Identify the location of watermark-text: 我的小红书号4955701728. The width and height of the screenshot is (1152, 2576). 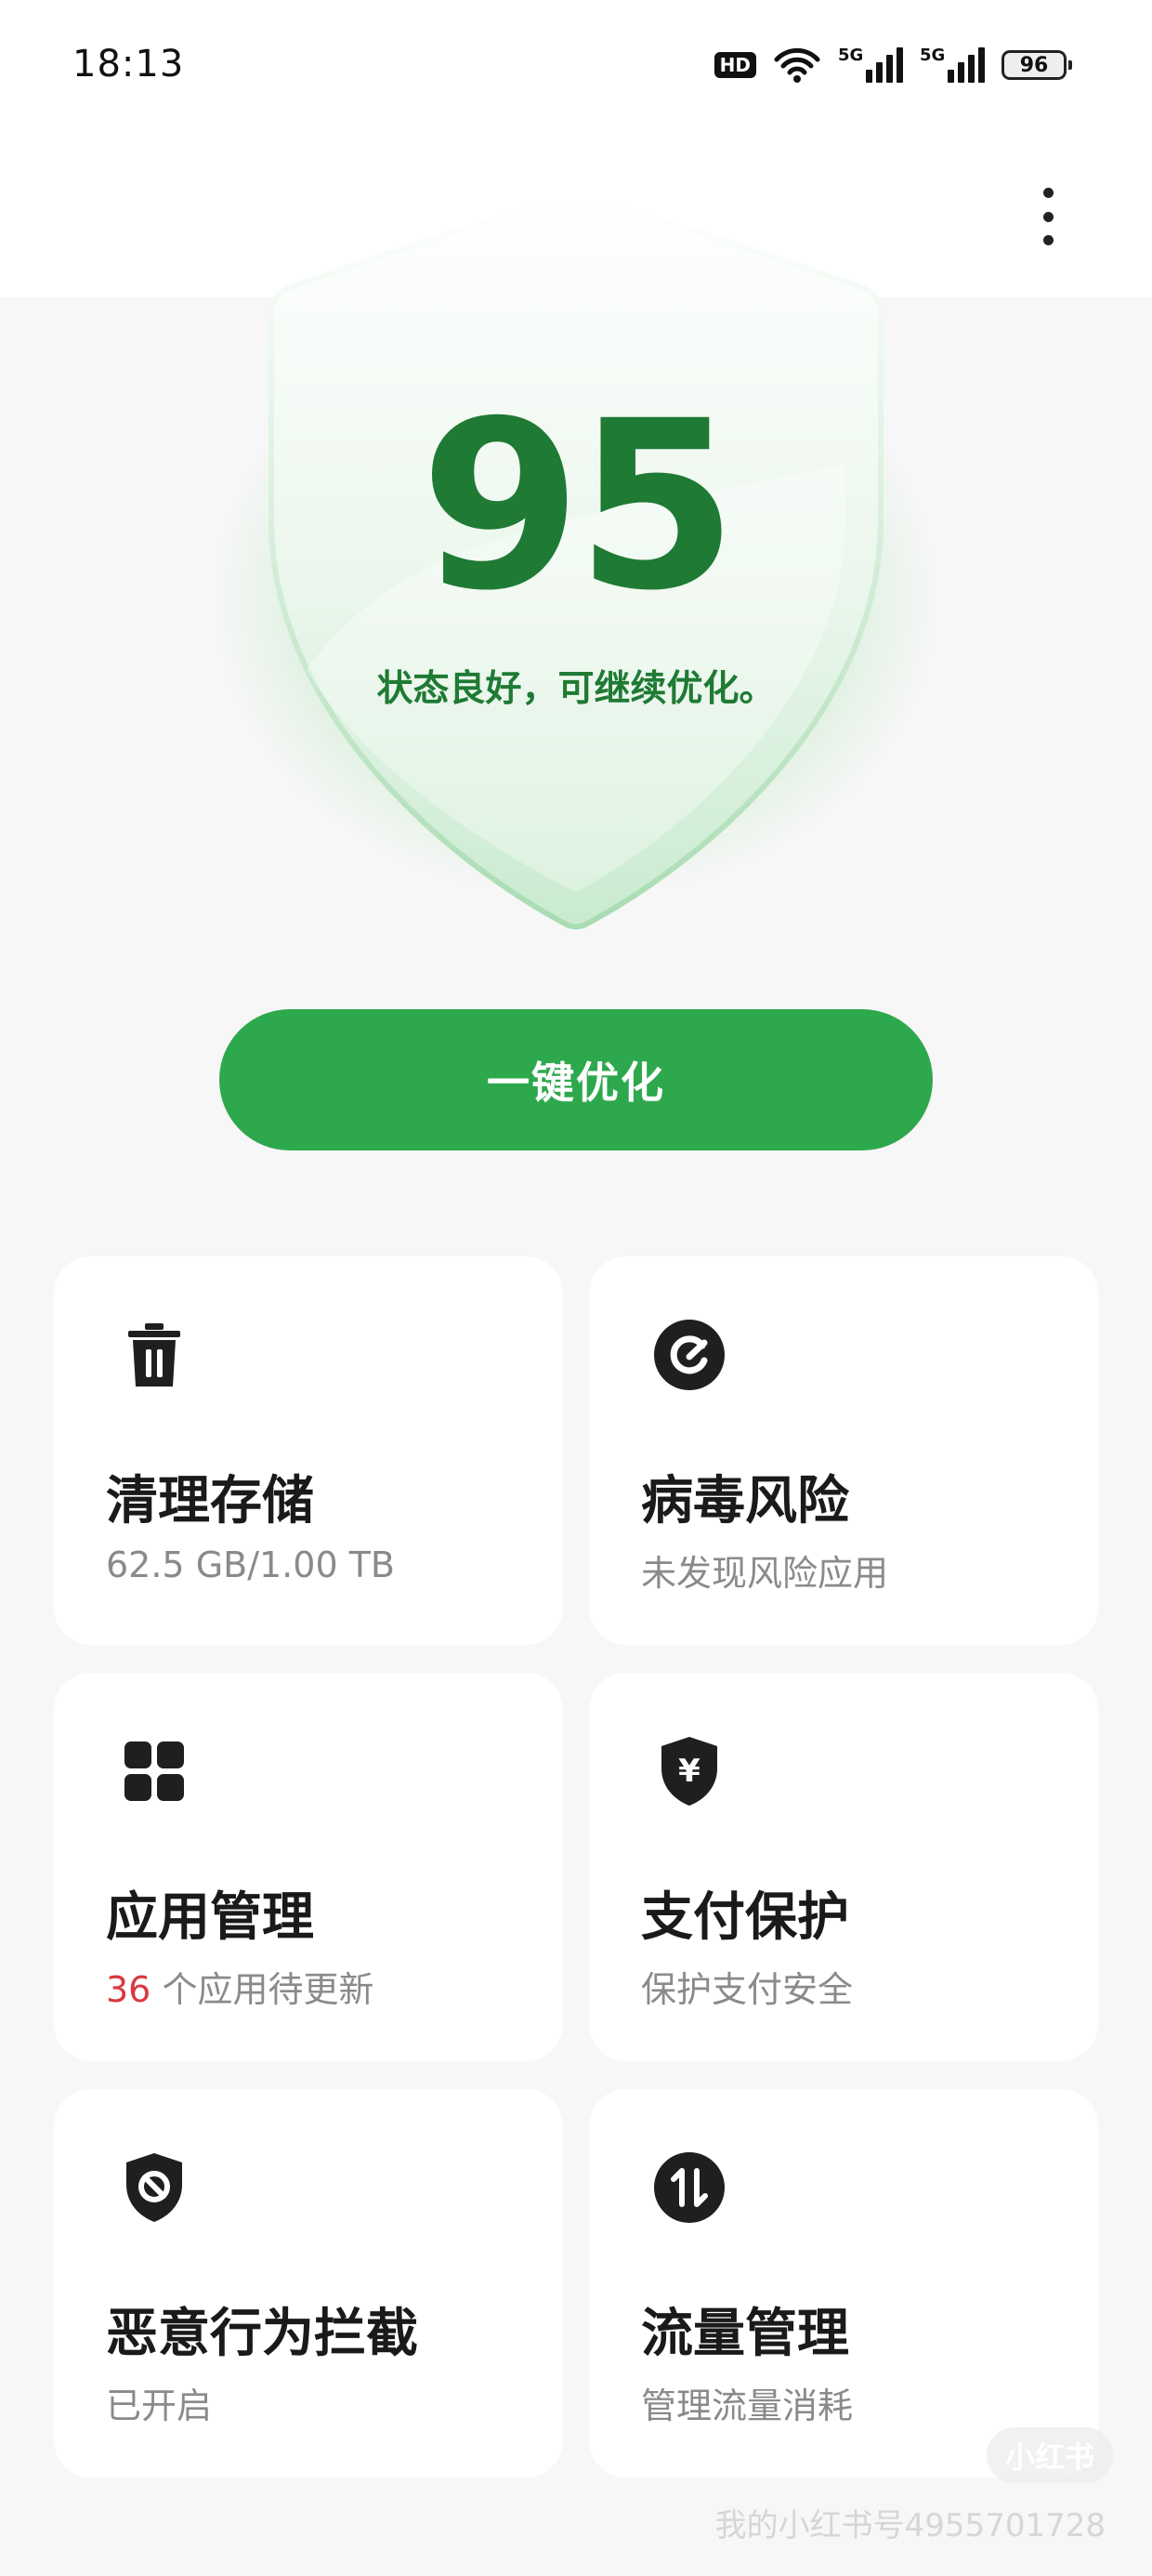
(910, 2525).